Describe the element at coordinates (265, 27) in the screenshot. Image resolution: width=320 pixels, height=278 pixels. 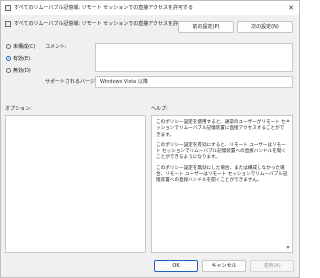
I see `next-setting-button: 次の設定(N)` at that location.